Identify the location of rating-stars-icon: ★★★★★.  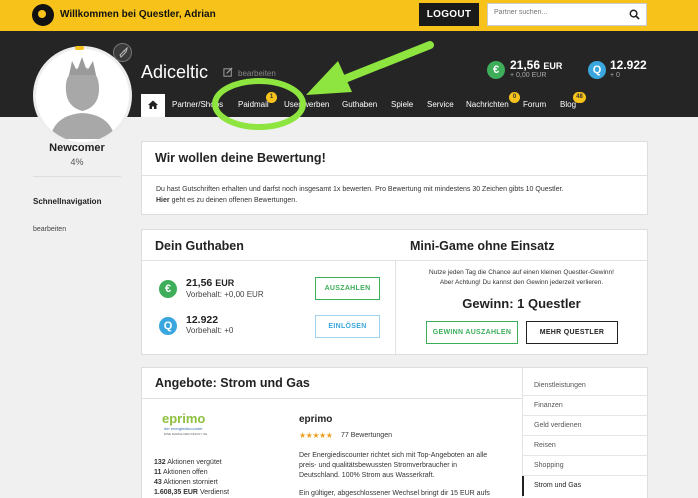
(316, 435).